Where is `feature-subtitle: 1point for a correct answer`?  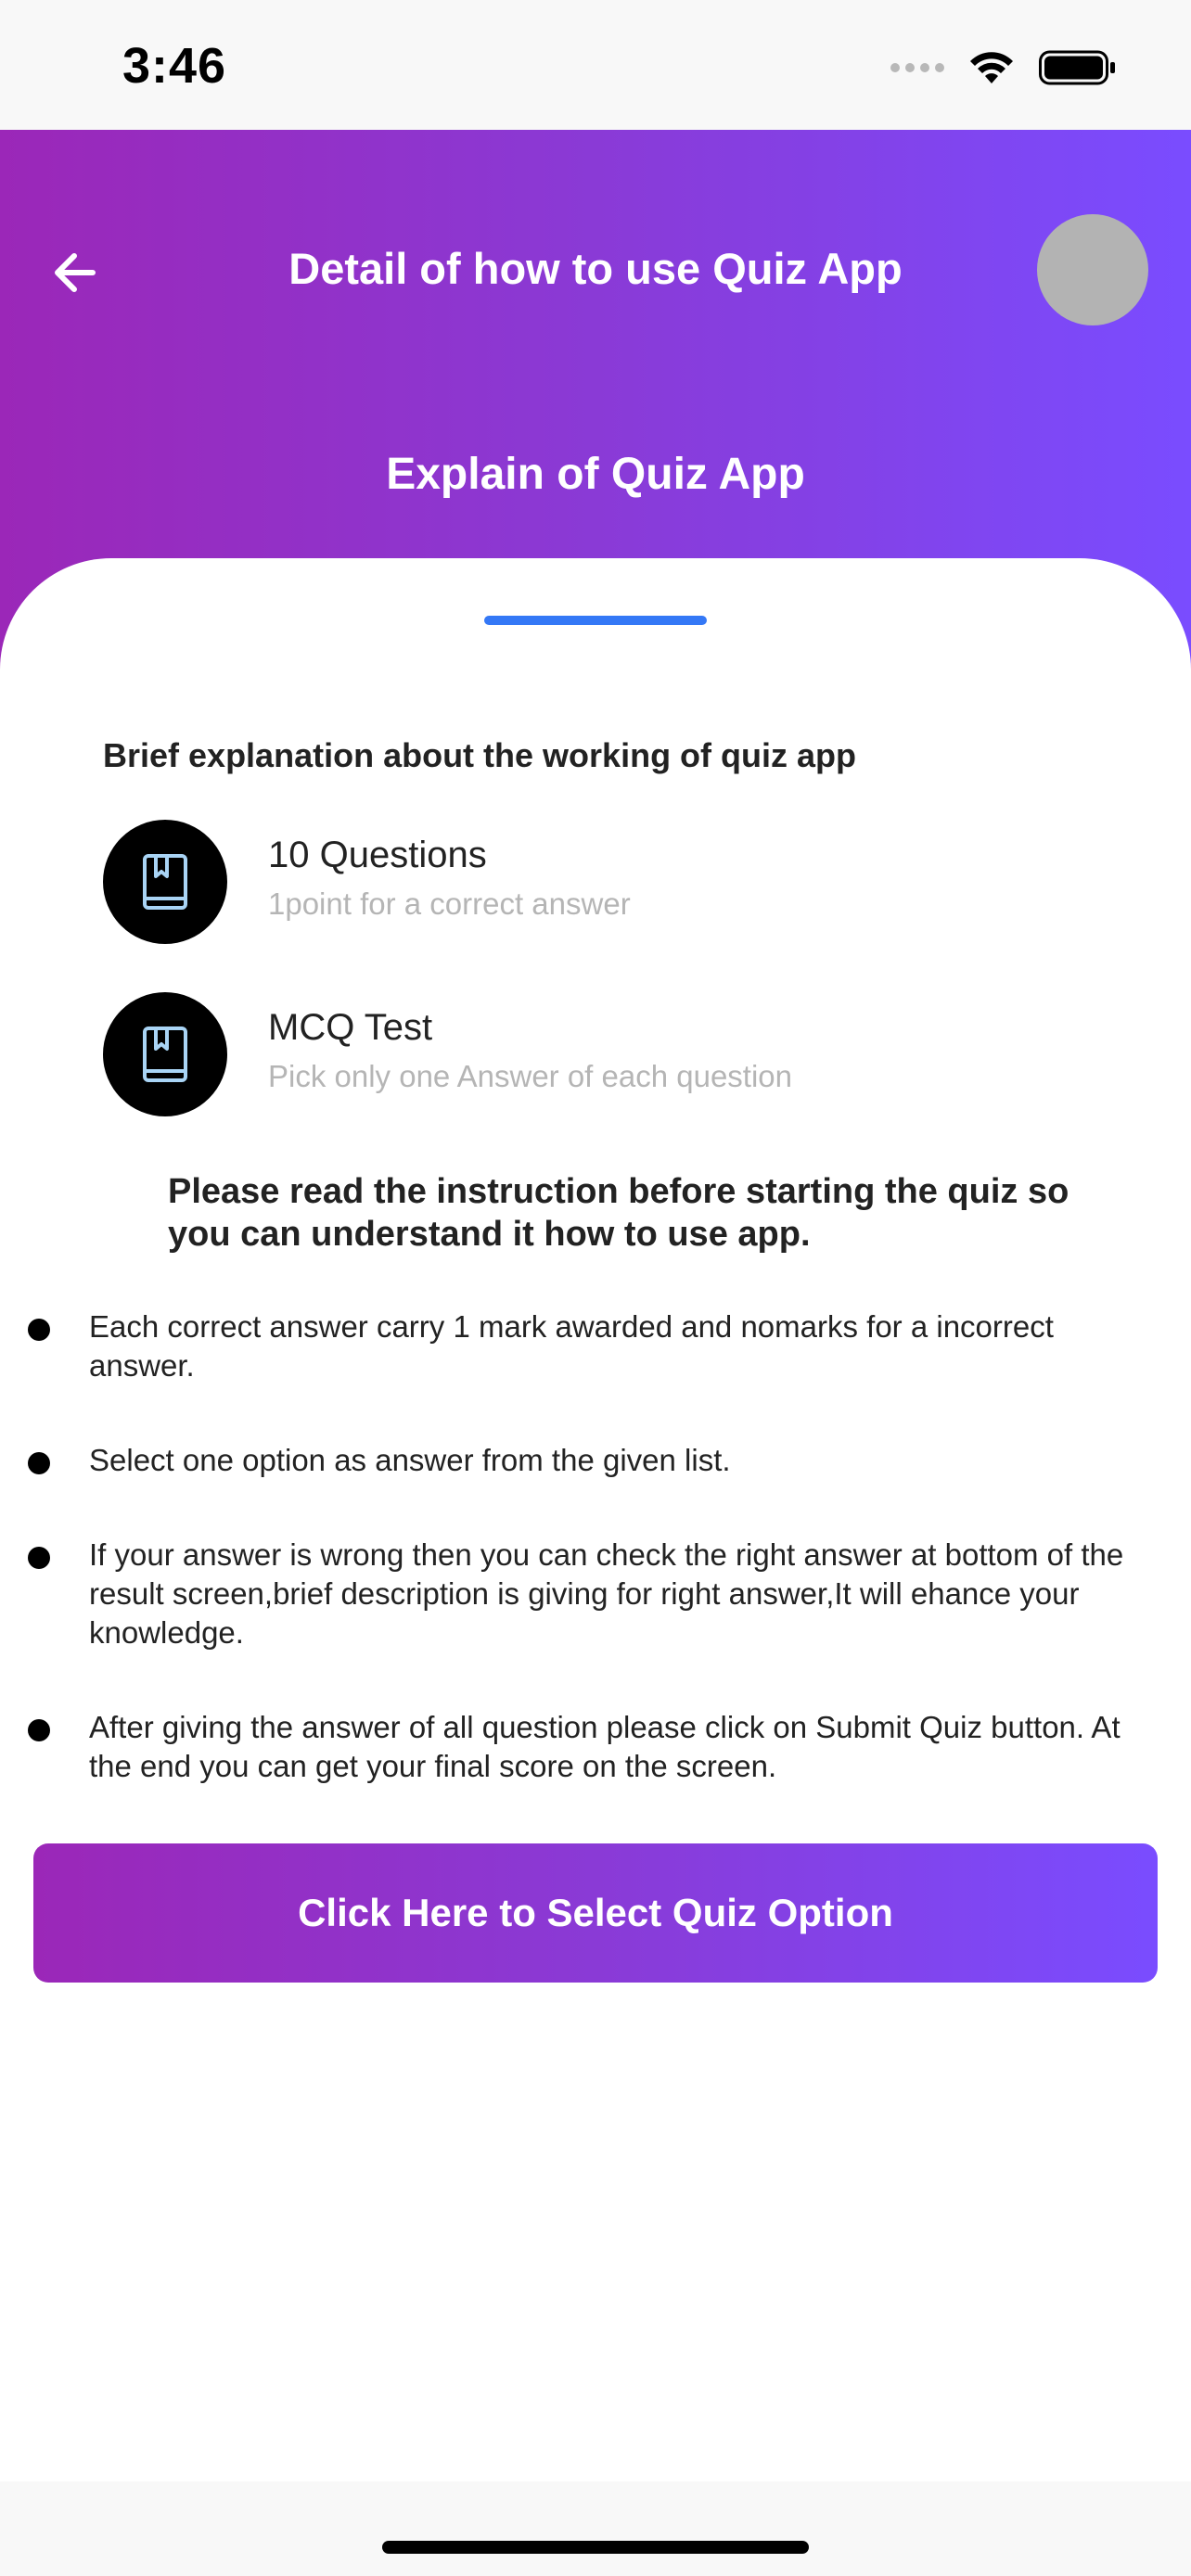 feature-subtitle: 1point for a correct answer is located at coordinates (450, 903).